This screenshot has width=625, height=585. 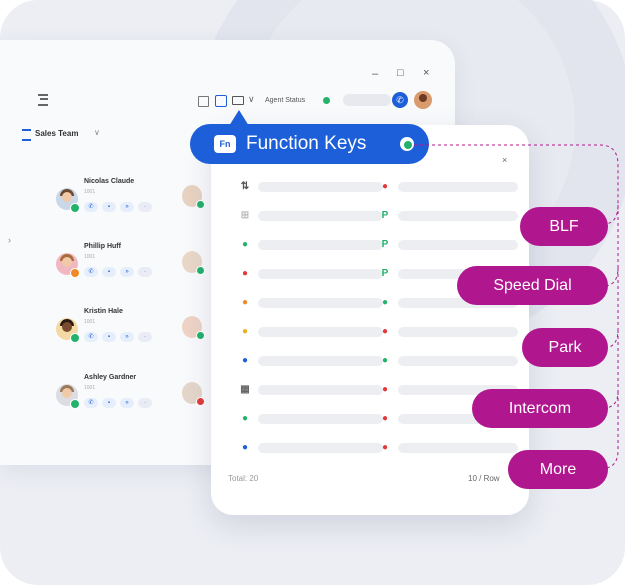 What do you see at coordinates (532, 285) in the screenshot?
I see `pill-speed-dial: Speed Dial` at bounding box center [532, 285].